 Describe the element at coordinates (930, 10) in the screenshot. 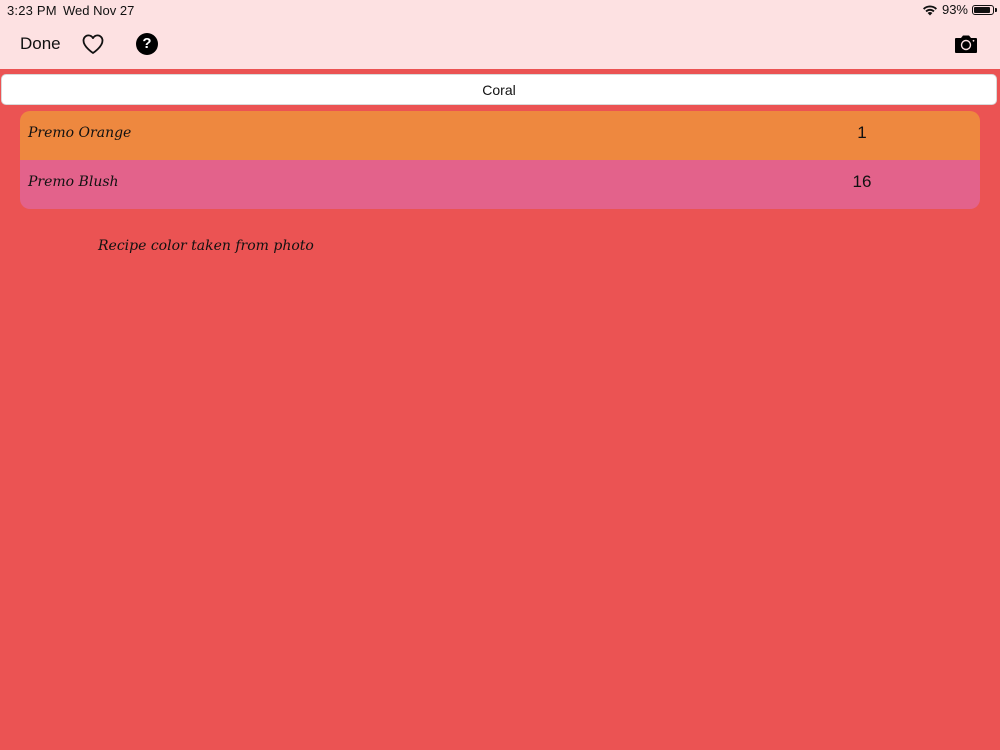

I see `wifi-icon` at that location.